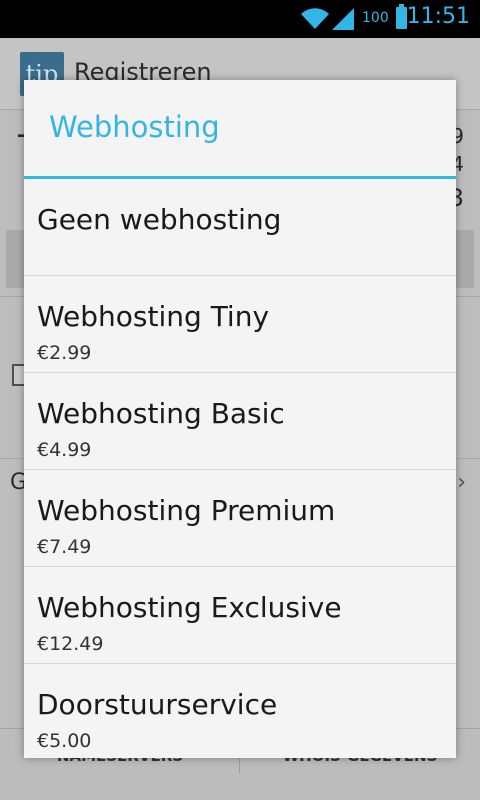 This screenshot has width=480, height=800. I want to click on status-time: 11:51, so click(438, 16).